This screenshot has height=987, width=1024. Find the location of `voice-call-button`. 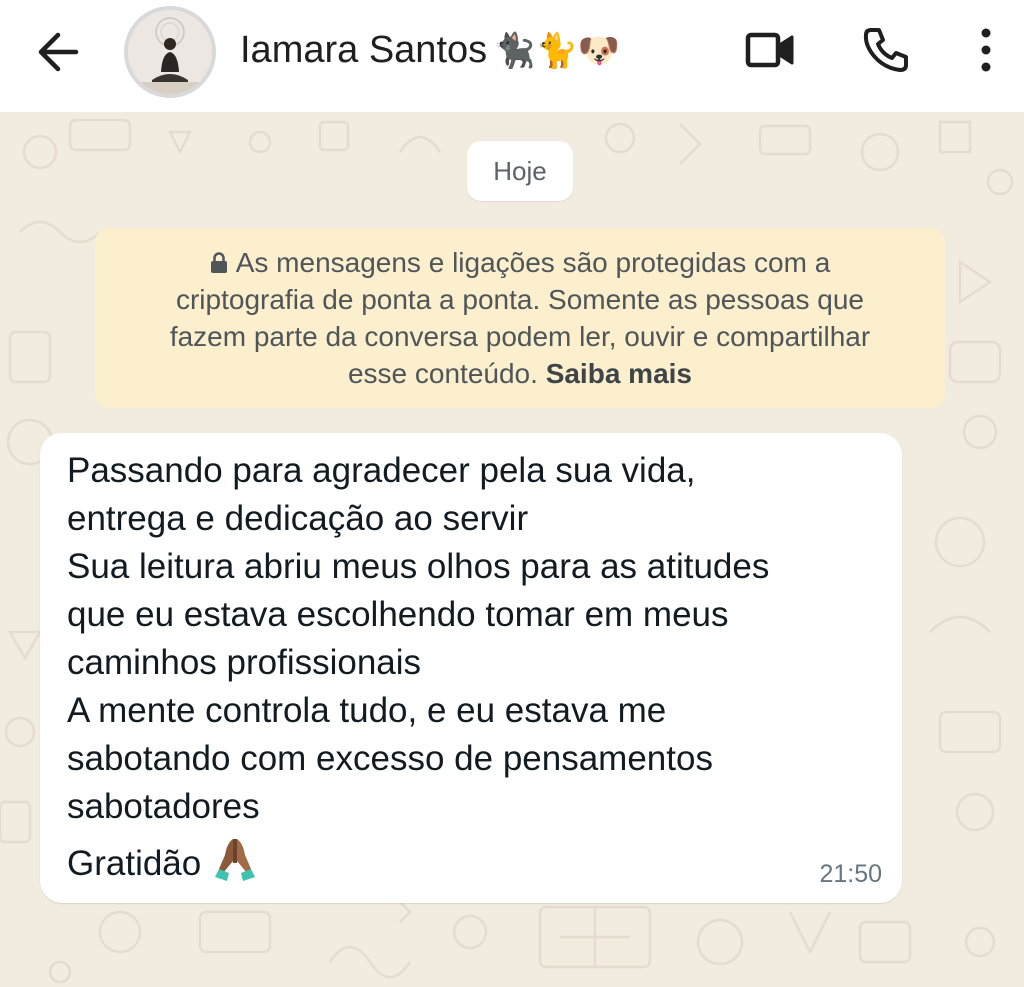

voice-call-button is located at coordinates (886, 50).